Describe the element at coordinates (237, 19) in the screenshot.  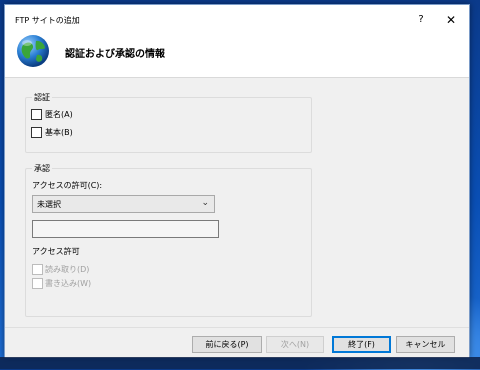
I see `title-bar: FTP サイトの追加 ? ✕` at that location.